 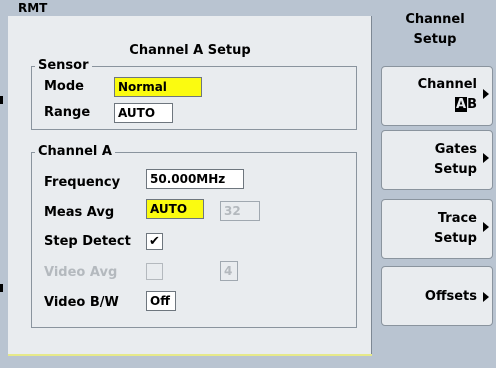 What do you see at coordinates (158, 87) in the screenshot?
I see `mode-field: Normal` at bounding box center [158, 87].